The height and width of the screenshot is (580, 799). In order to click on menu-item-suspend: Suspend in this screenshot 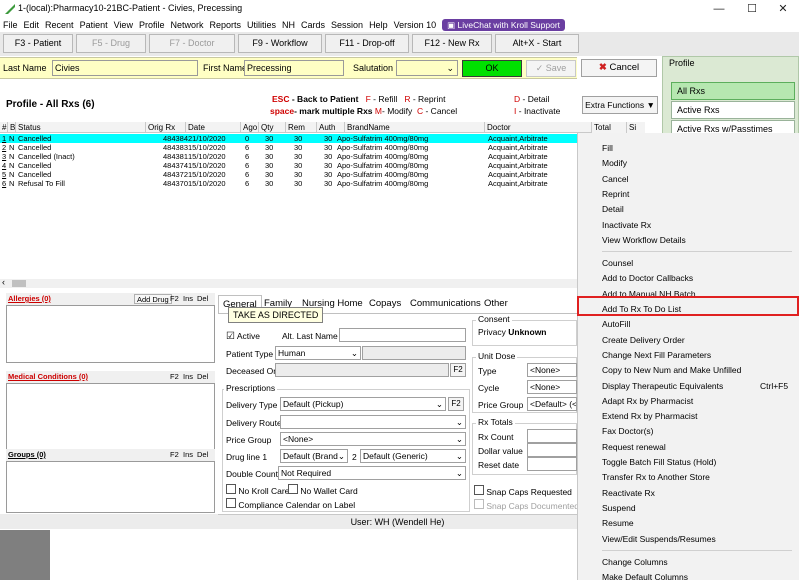, I will do `click(697, 508)`.